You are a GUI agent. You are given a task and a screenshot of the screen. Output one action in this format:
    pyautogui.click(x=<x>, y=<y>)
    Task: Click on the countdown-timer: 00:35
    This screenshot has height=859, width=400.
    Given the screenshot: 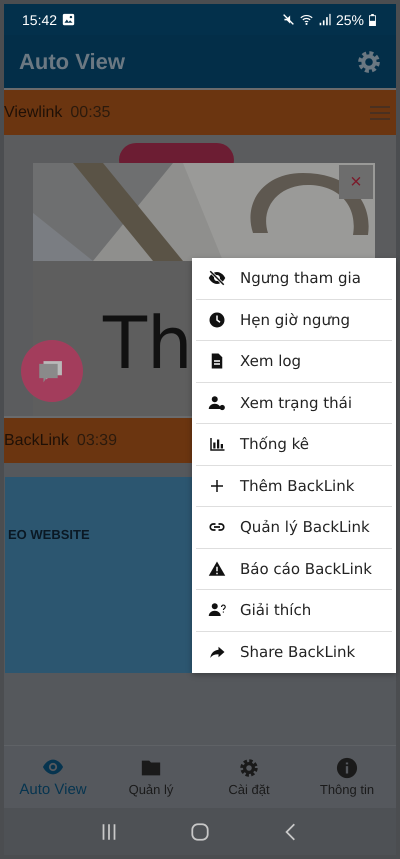 What is the action you would take?
    pyautogui.click(x=90, y=113)
    